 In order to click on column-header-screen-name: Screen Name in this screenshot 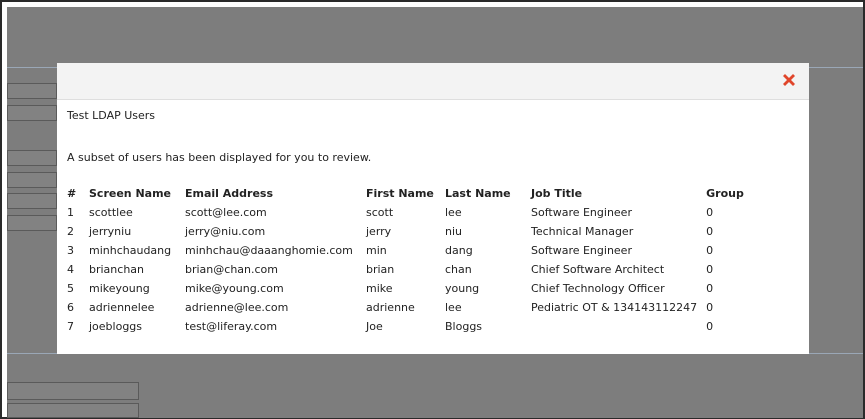, I will do `click(130, 193)`.